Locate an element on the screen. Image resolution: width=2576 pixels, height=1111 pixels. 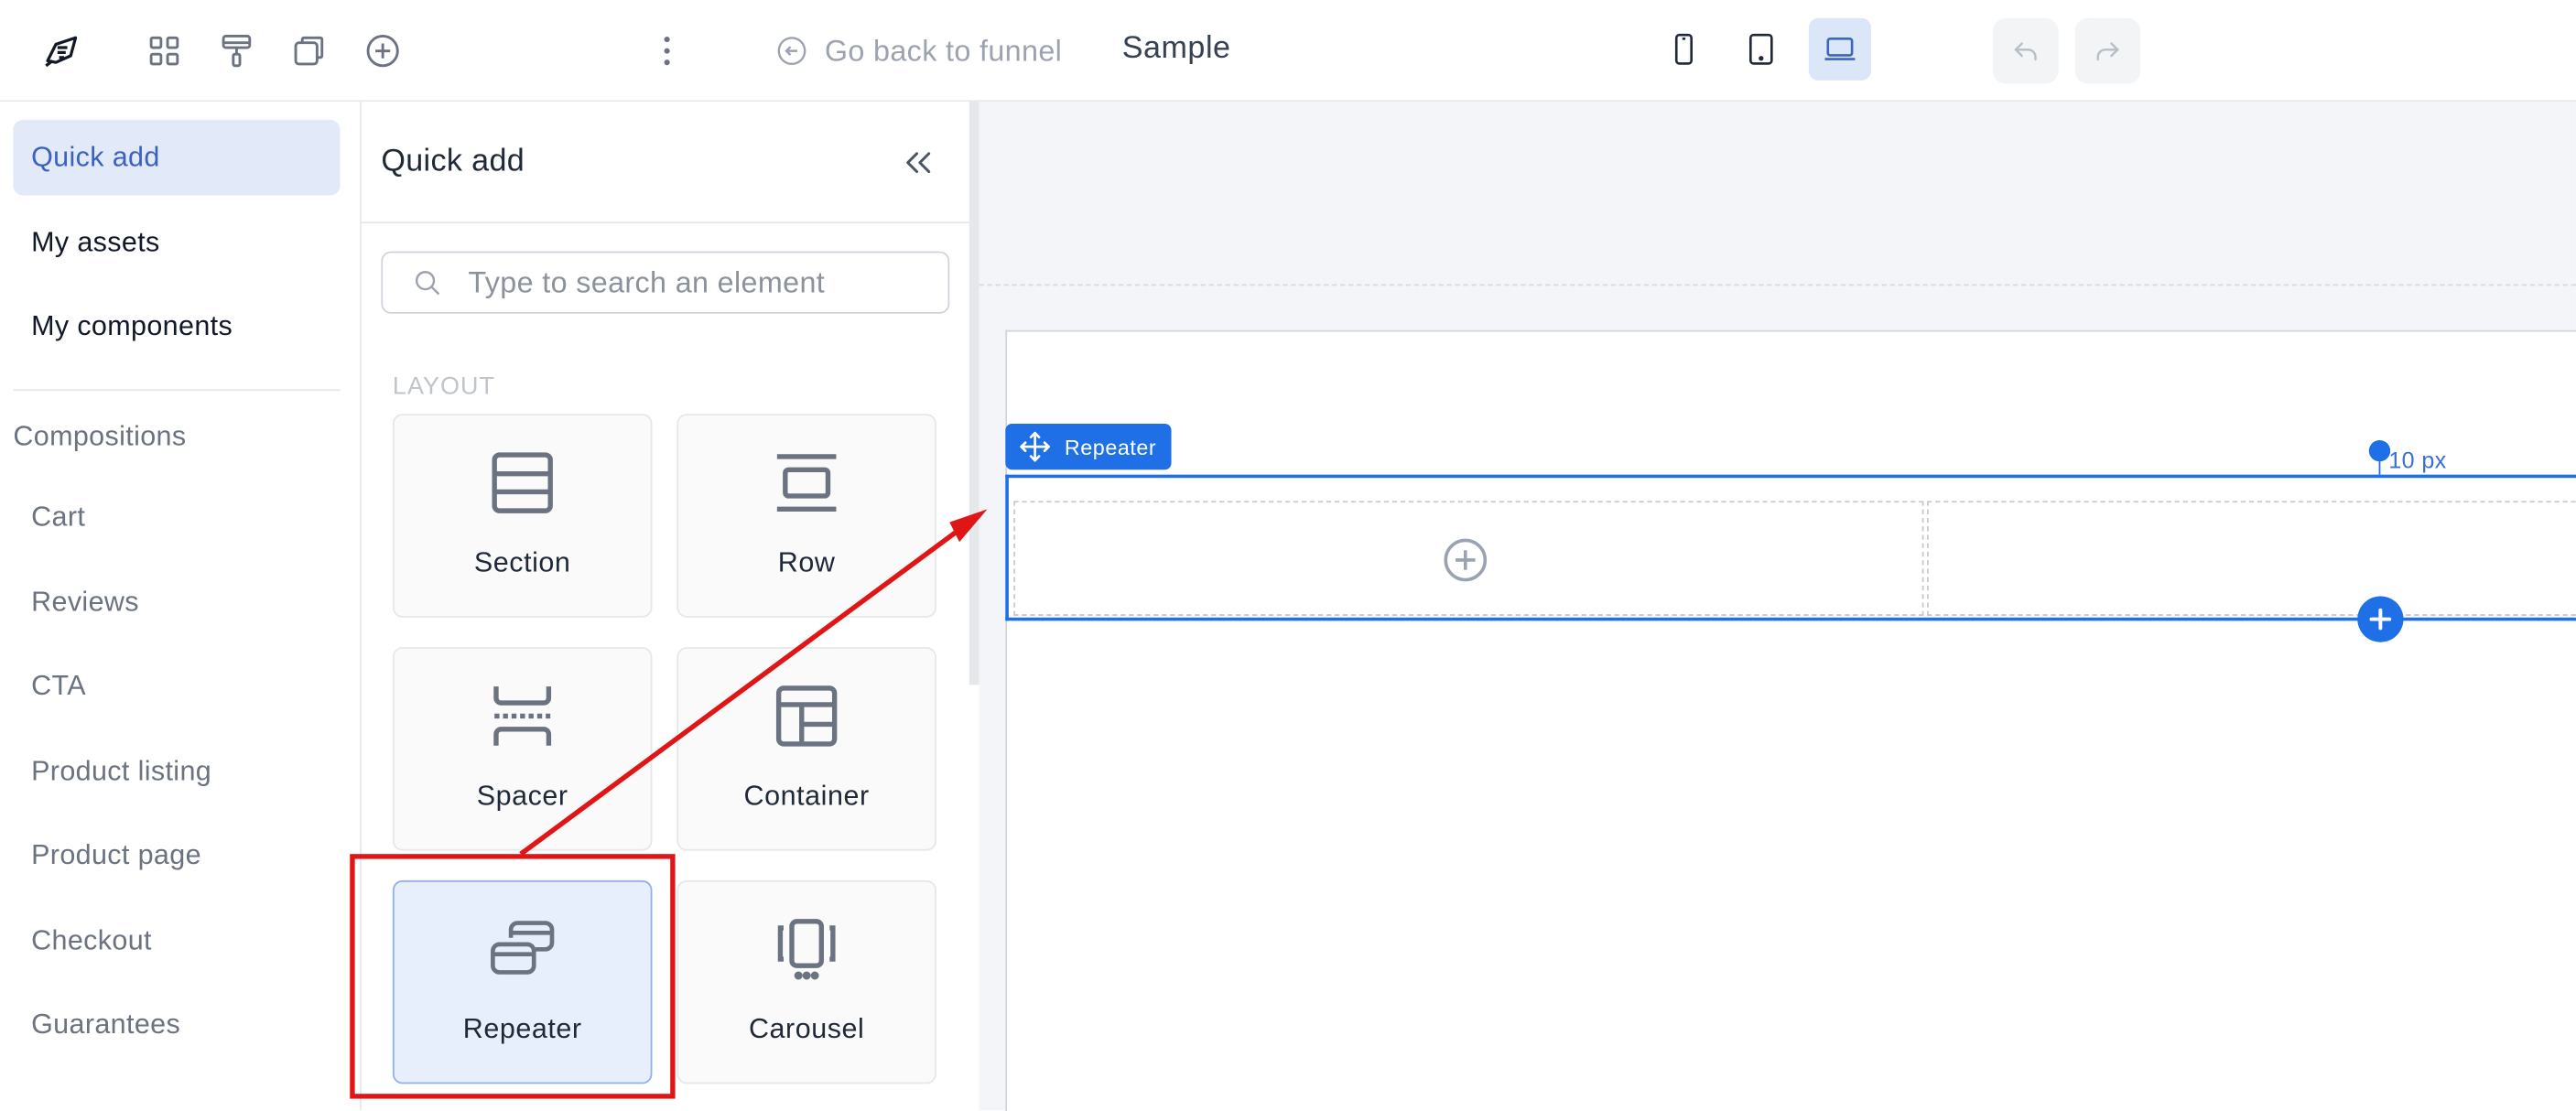
spacing-handle is located at coordinates (2380, 450).